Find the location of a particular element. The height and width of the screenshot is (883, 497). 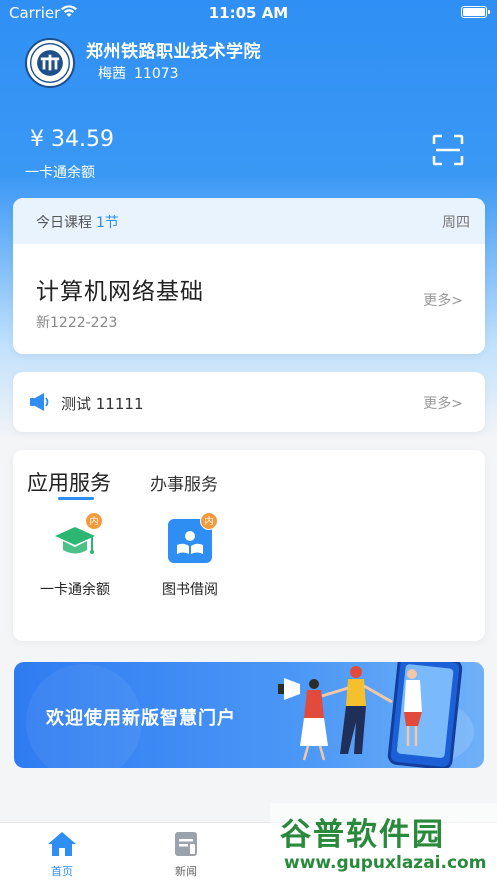

course-room: 新1222-223 is located at coordinates (77, 323).